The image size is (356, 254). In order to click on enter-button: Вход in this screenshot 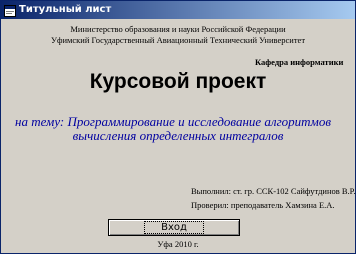, I will do `click(174, 227)`.